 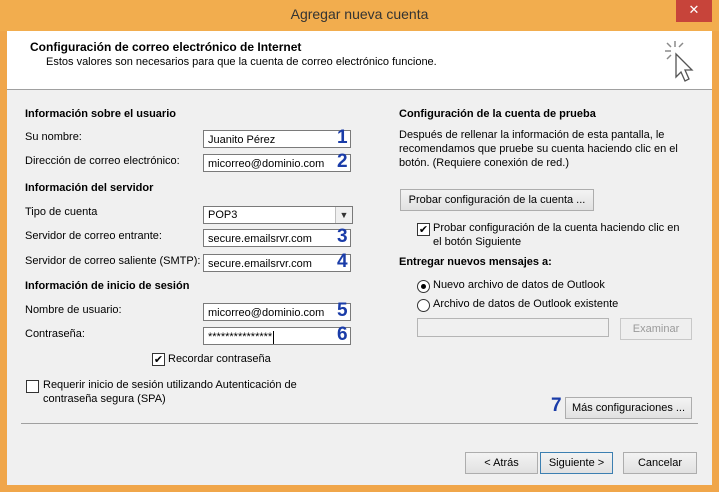 I want to click on existing-data-file-radio, so click(x=423, y=305).